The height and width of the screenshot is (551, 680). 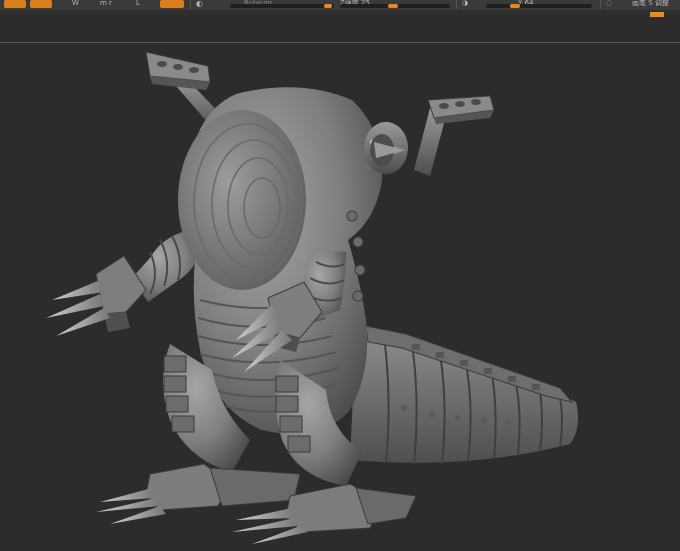 I want to click on move-tool-label: W, so click(x=75, y=4).